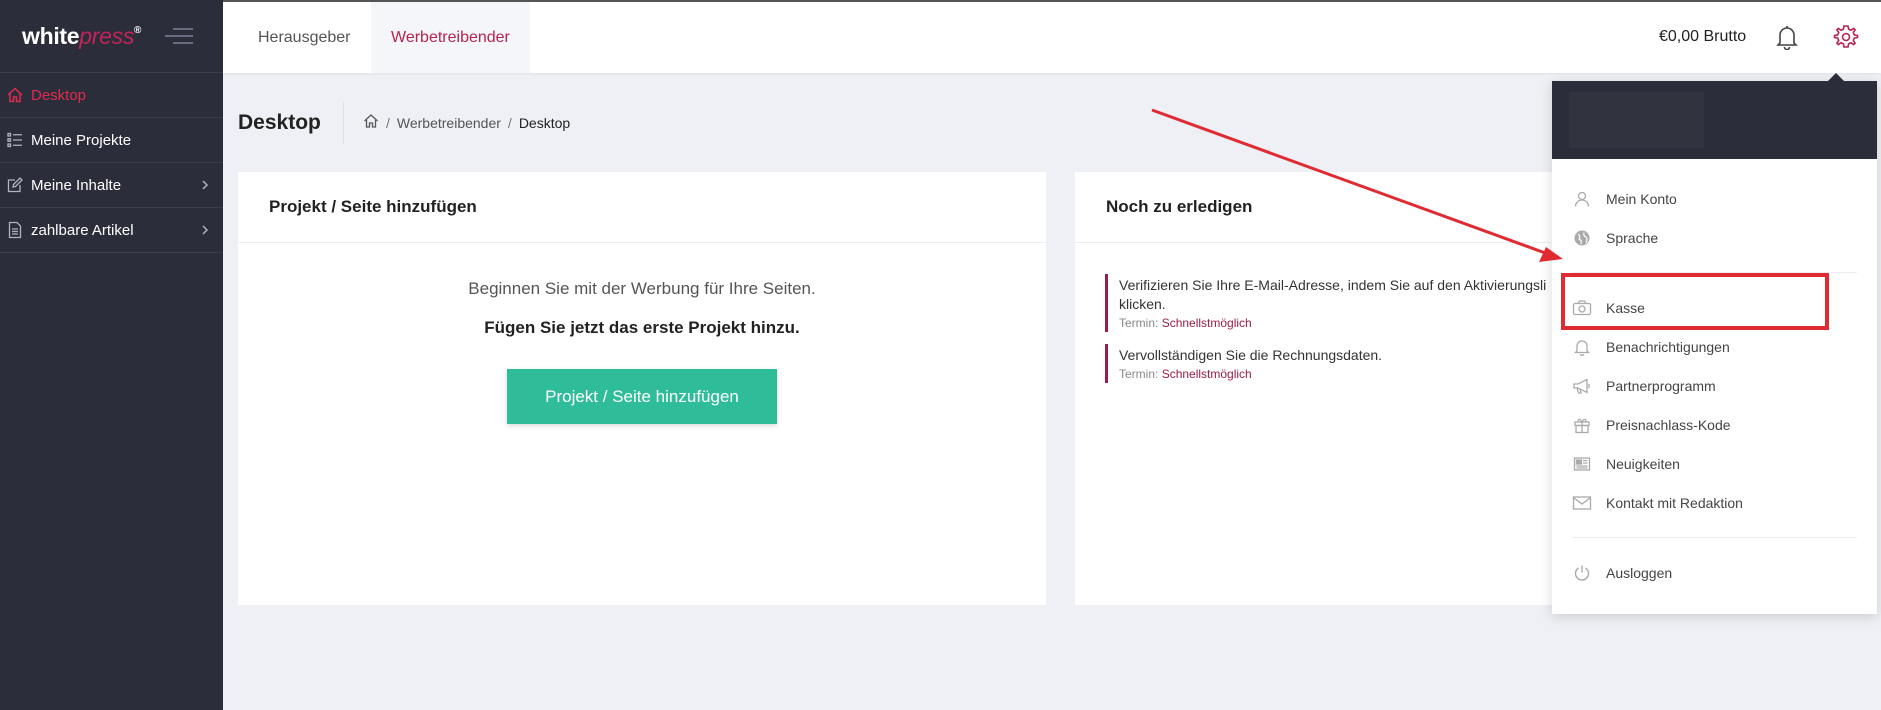  Describe the element at coordinates (1052, 36) in the screenshot. I see `top-header: Herausgeber Werbetreibender €0,00 Brutto` at that location.